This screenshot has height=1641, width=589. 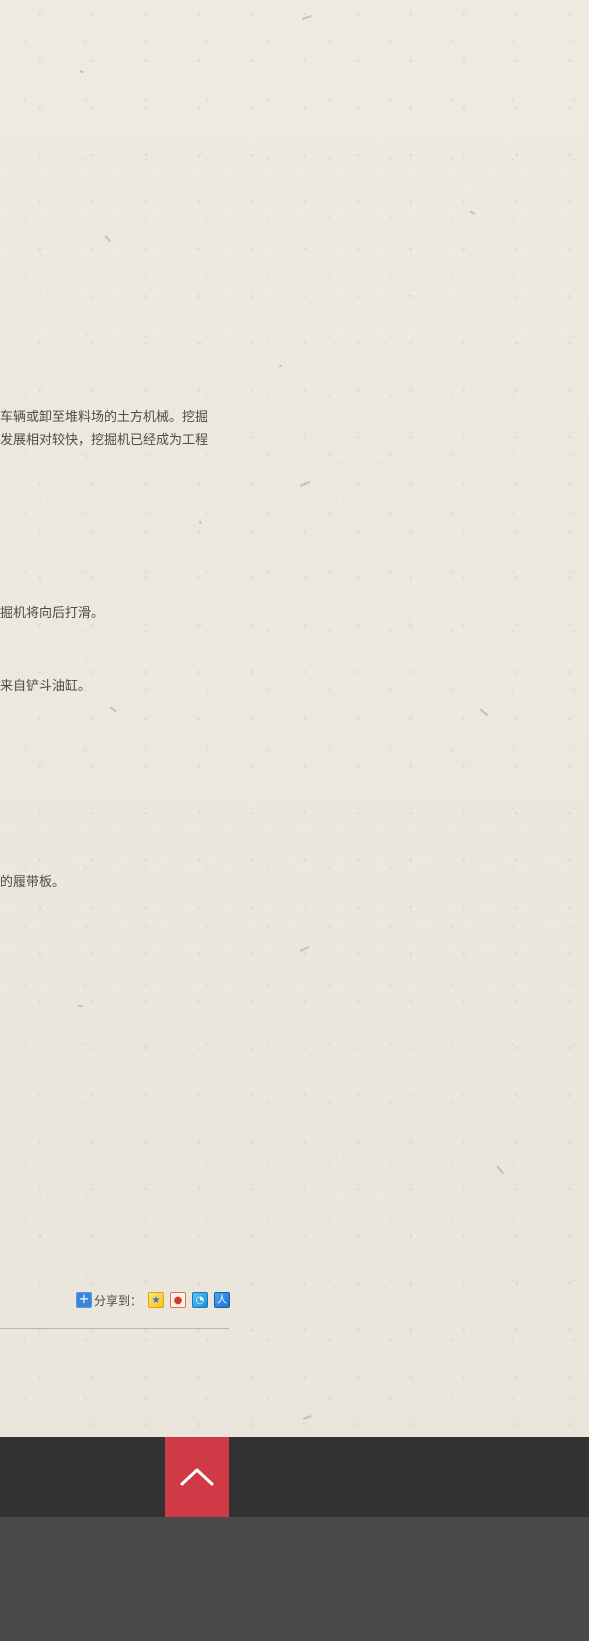 I want to click on share-label: 分享到：, so click(x=118, y=1300).